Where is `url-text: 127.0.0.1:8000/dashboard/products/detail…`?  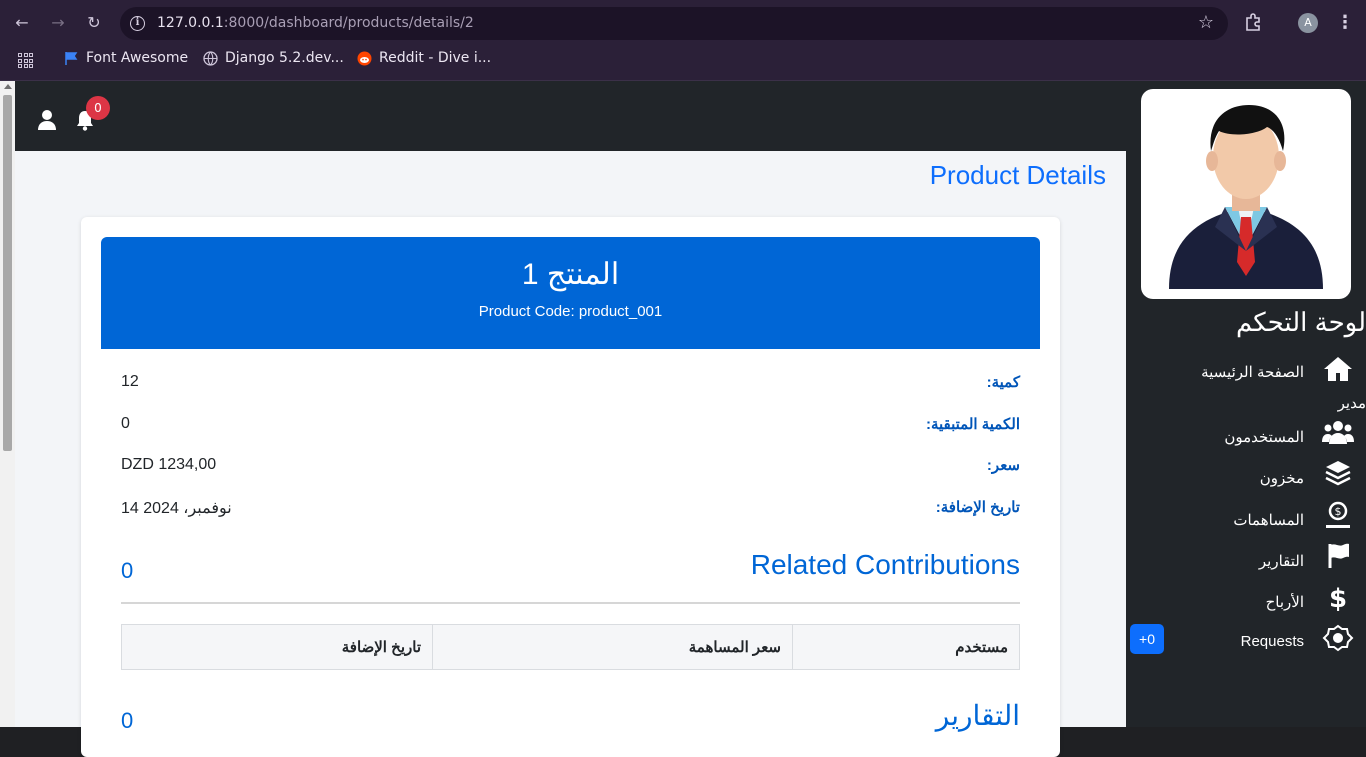
url-text: 127.0.0.1:8000/dashboard/products/detail… is located at coordinates (315, 23).